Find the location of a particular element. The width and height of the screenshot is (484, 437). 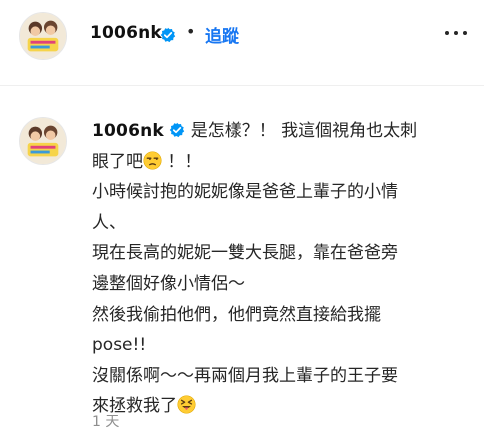

caption-line: pose!! is located at coordinates (119, 345).